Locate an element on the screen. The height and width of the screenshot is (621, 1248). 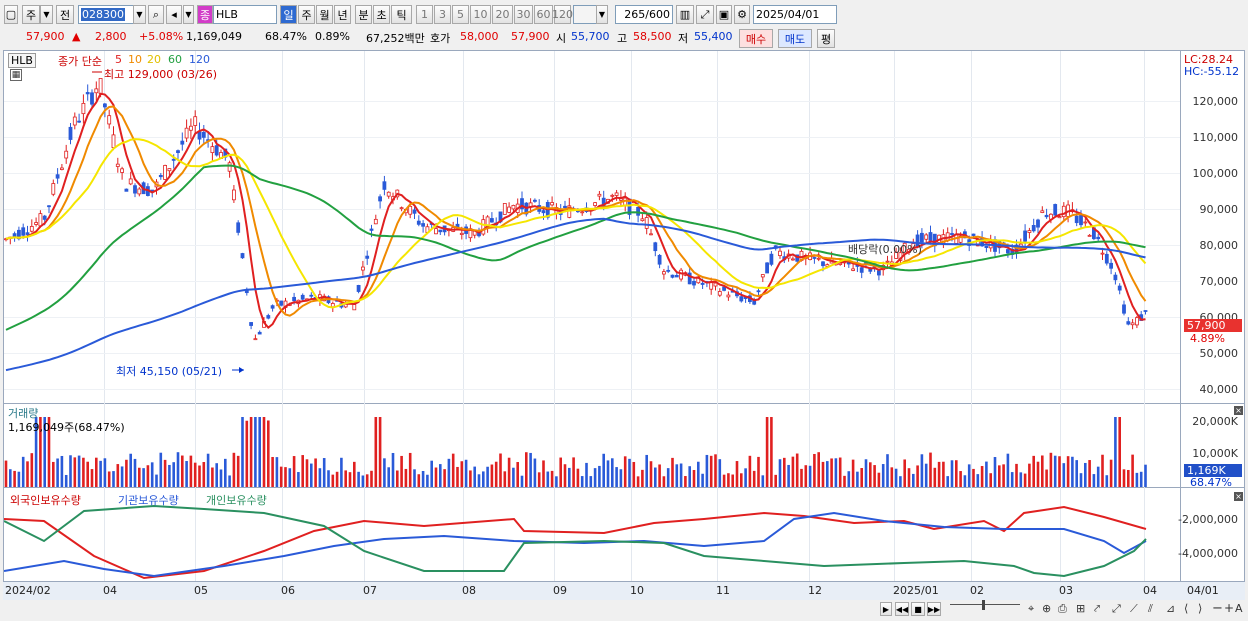
buy-button: 매수 is located at coordinates (756, 38).